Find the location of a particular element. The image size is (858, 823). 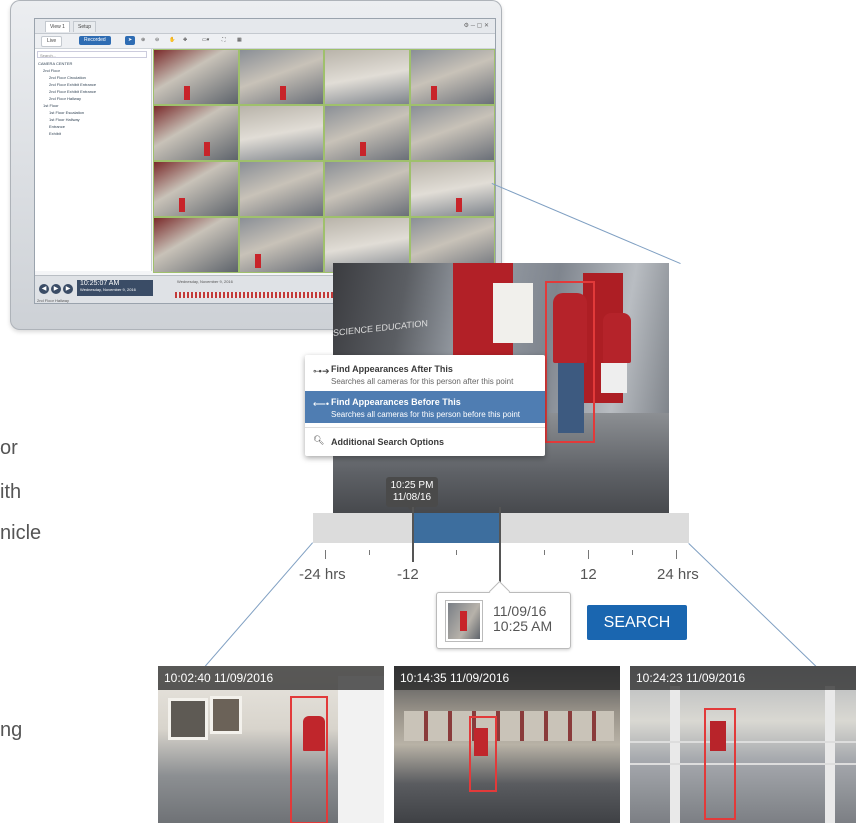

tree-item: 1st Floor Hallway is located at coordinates (107, 120).